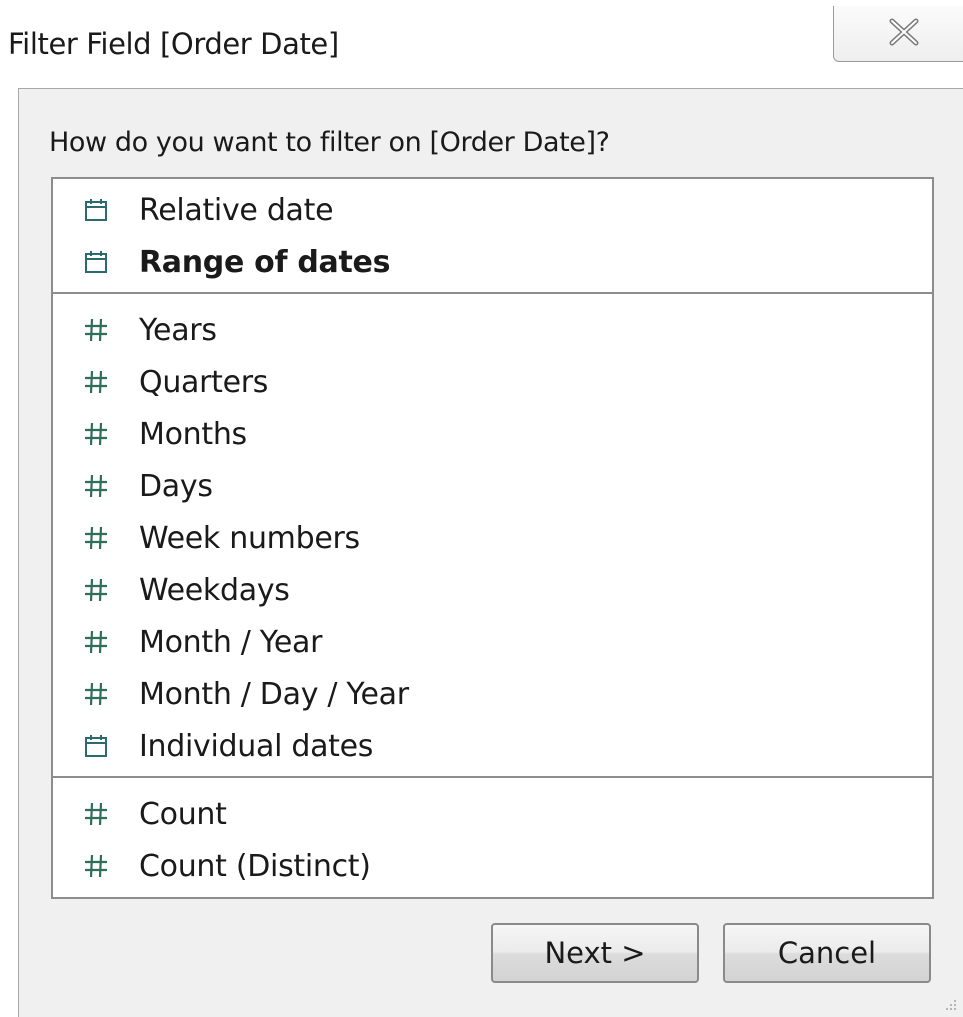 Image resolution: width=963 pixels, height=1017 pixels. Describe the element at coordinates (492, 210) in the screenshot. I see `list-item-relative-date: Relative date` at that location.